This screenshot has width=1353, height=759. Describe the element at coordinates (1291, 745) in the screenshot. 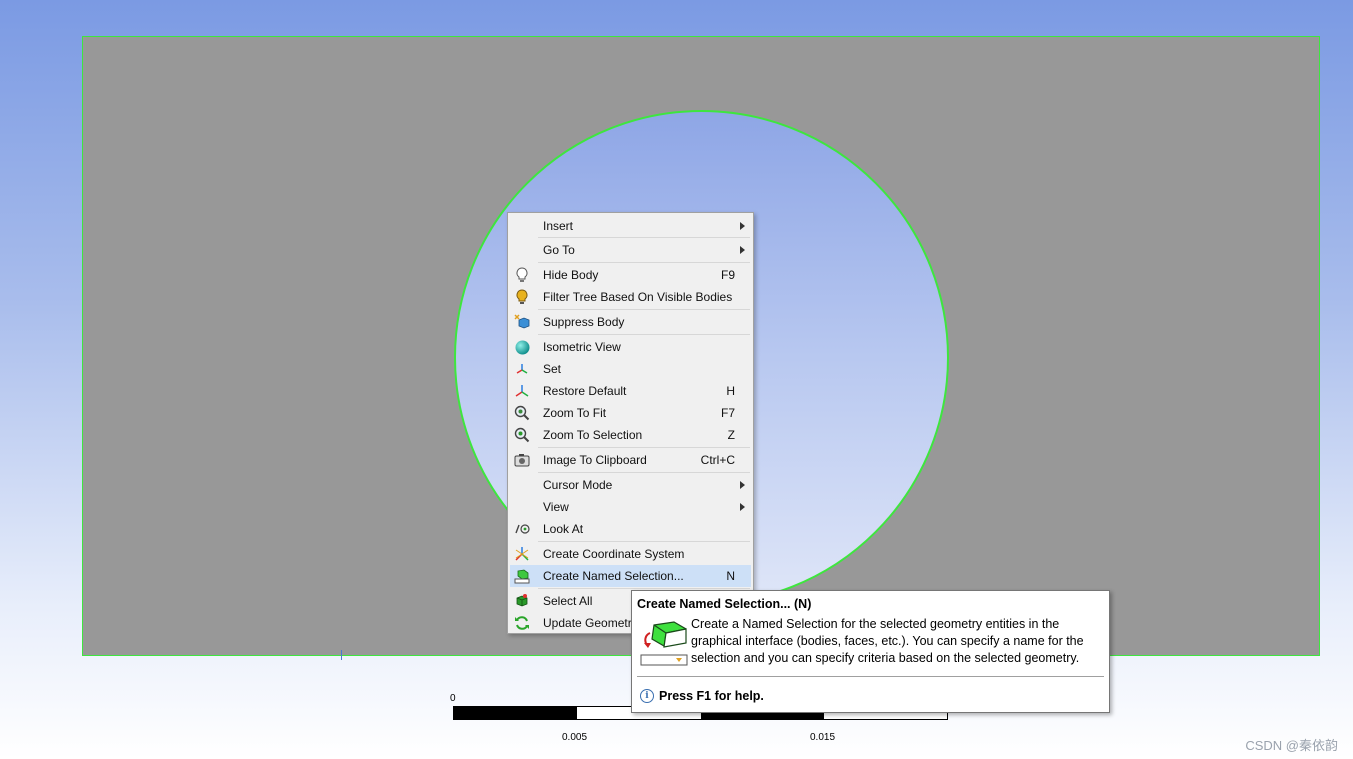

I see `watermark: CSDN @秦依韵` at that location.